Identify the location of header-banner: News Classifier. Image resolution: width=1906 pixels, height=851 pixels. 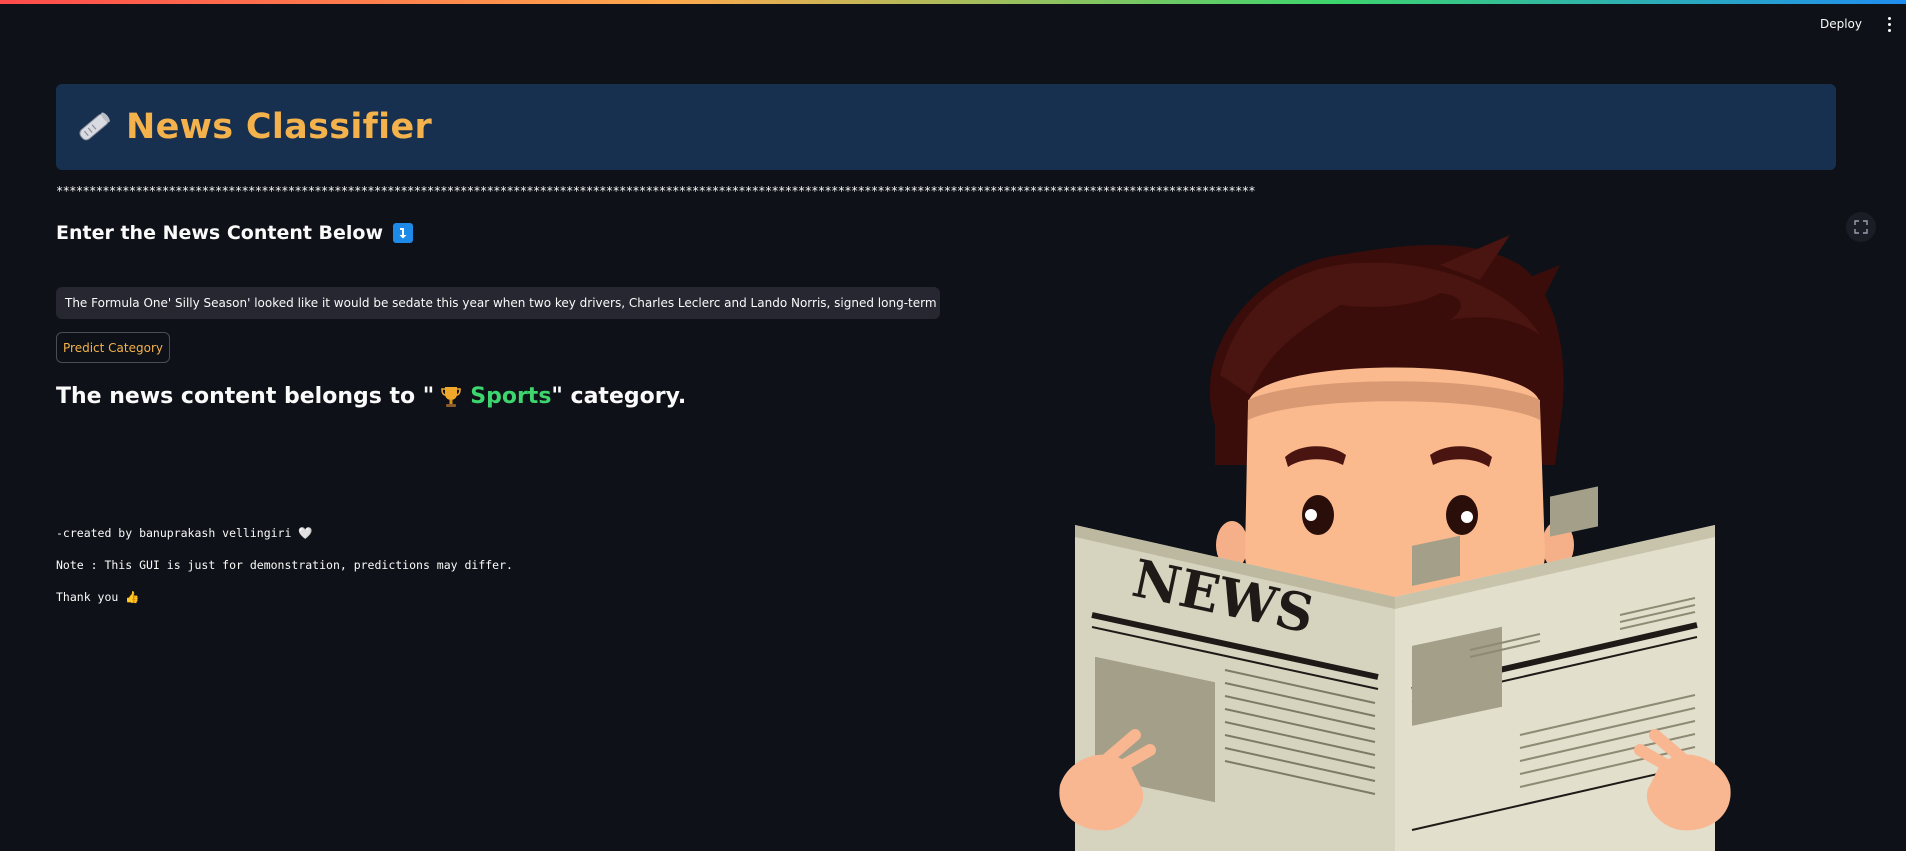
(946, 127).